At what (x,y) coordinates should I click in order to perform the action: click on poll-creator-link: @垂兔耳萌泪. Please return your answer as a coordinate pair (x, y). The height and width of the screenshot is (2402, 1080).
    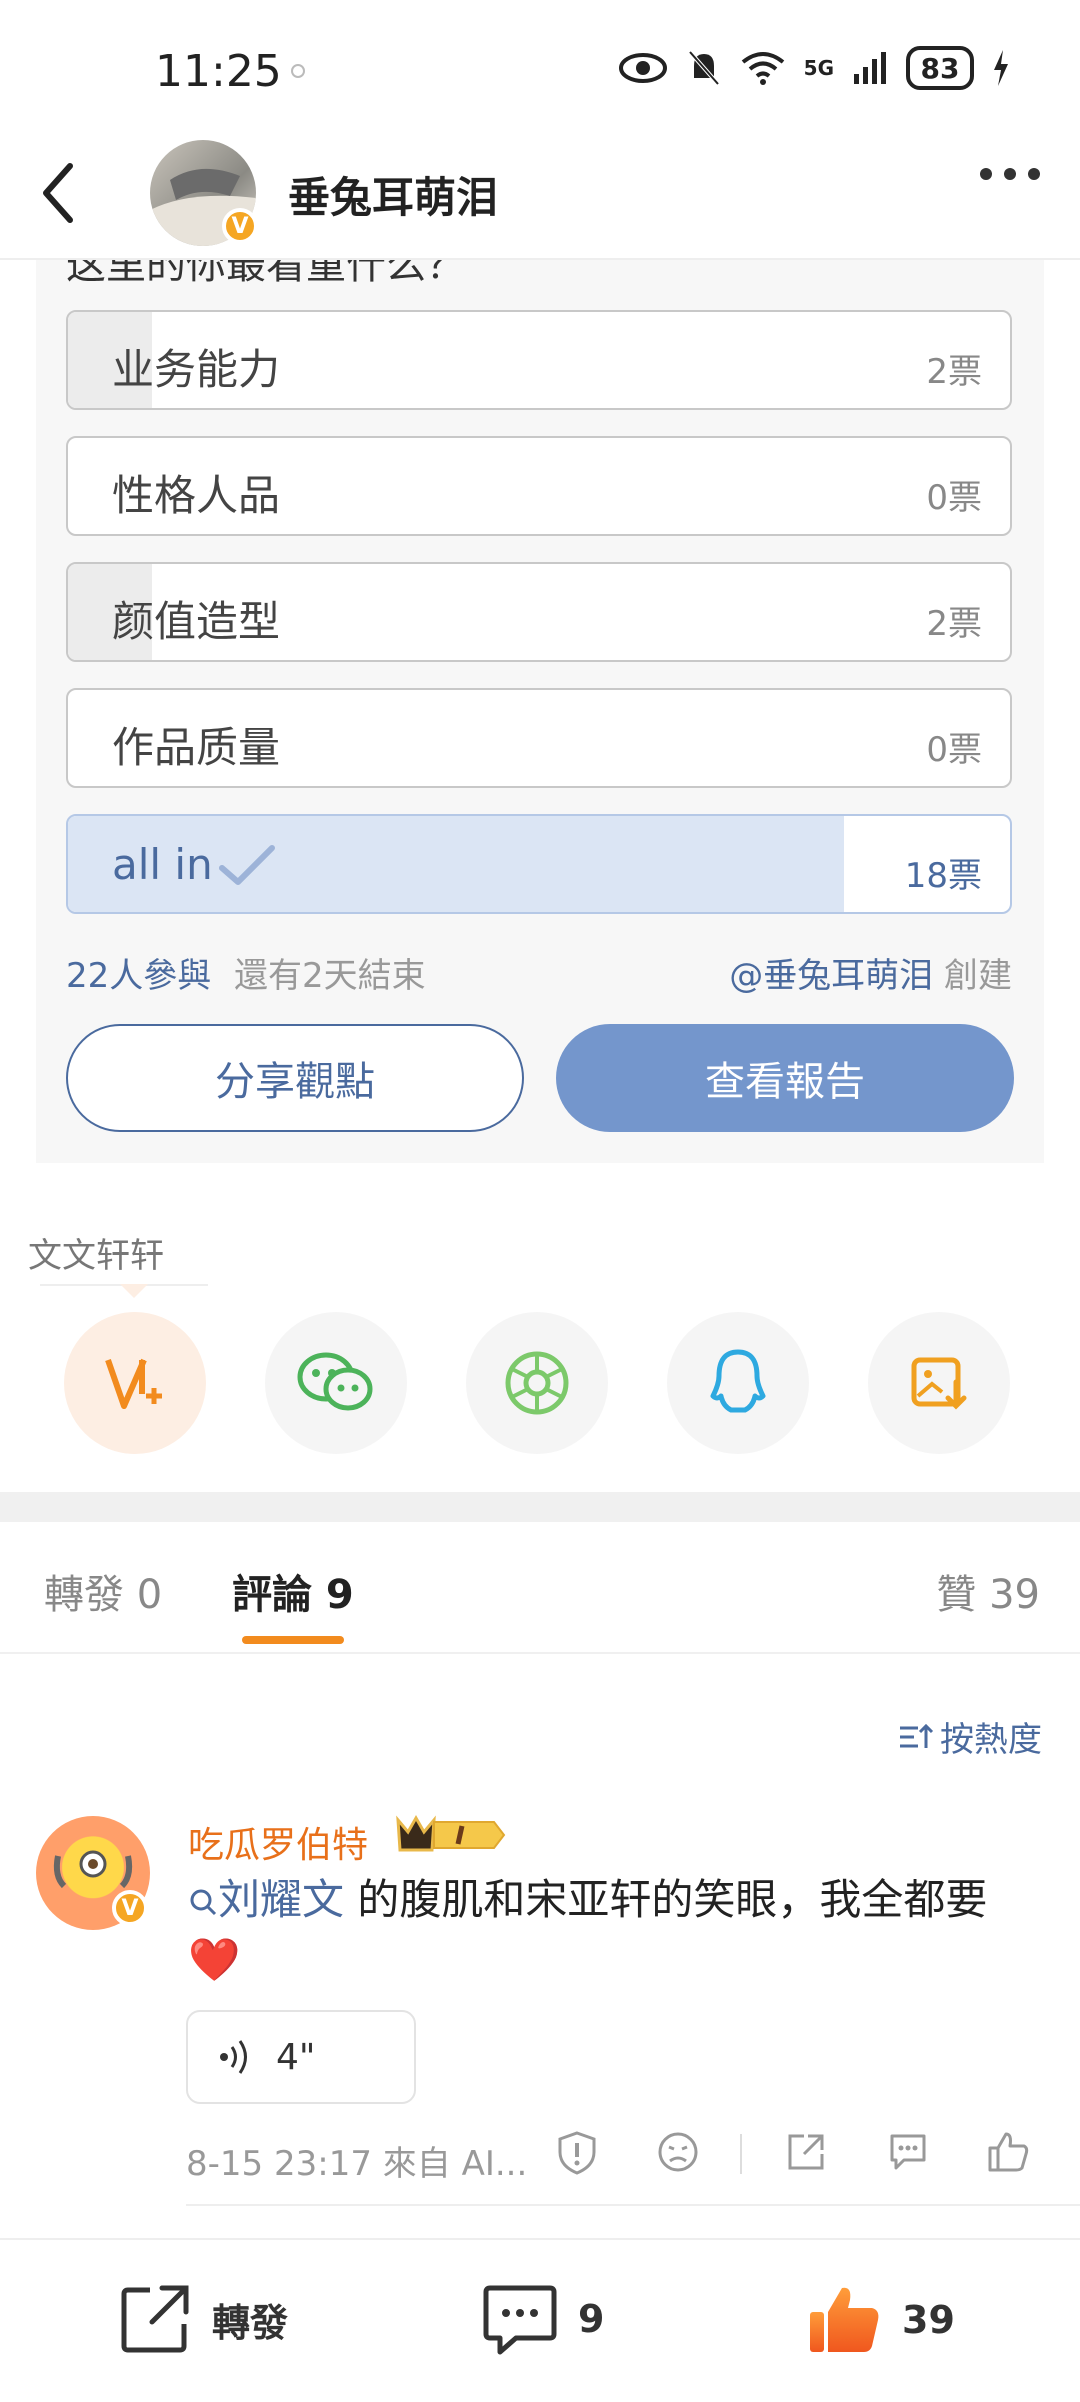
    Looking at the image, I should click on (831, 976).